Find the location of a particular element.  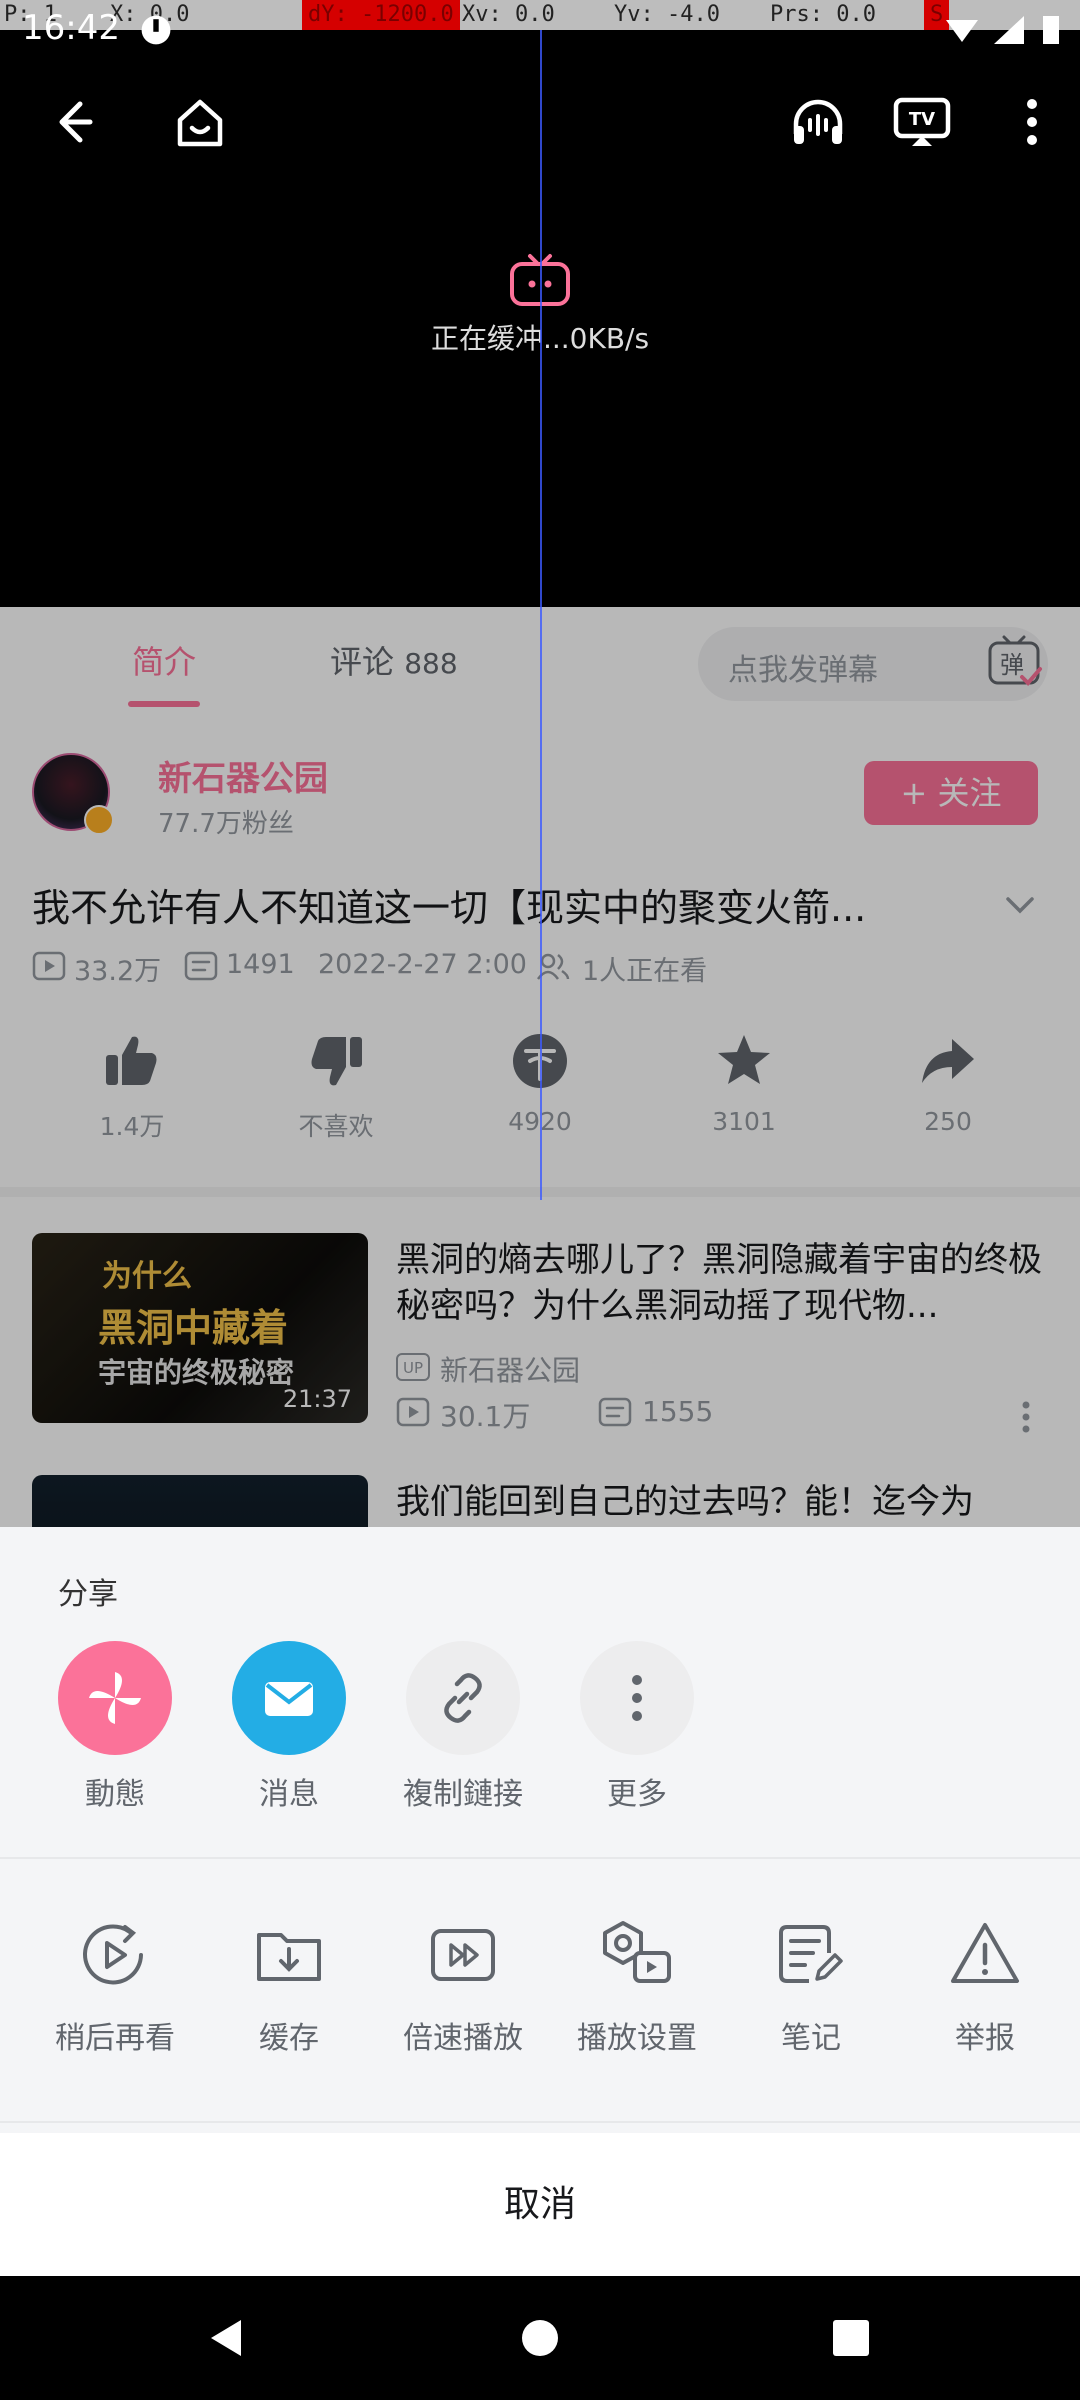

notes-label: 笔记 is located at coordinates (811, 2038).